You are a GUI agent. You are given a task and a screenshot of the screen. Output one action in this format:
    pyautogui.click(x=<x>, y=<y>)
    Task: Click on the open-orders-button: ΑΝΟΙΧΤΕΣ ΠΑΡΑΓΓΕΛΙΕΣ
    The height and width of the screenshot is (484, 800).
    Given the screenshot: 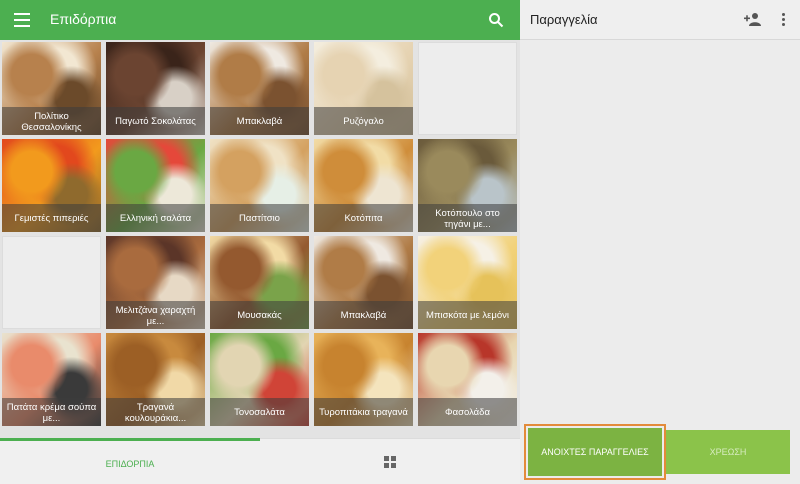 What is the action you would take?
    pyautogui.click(x=595, y=452)
    